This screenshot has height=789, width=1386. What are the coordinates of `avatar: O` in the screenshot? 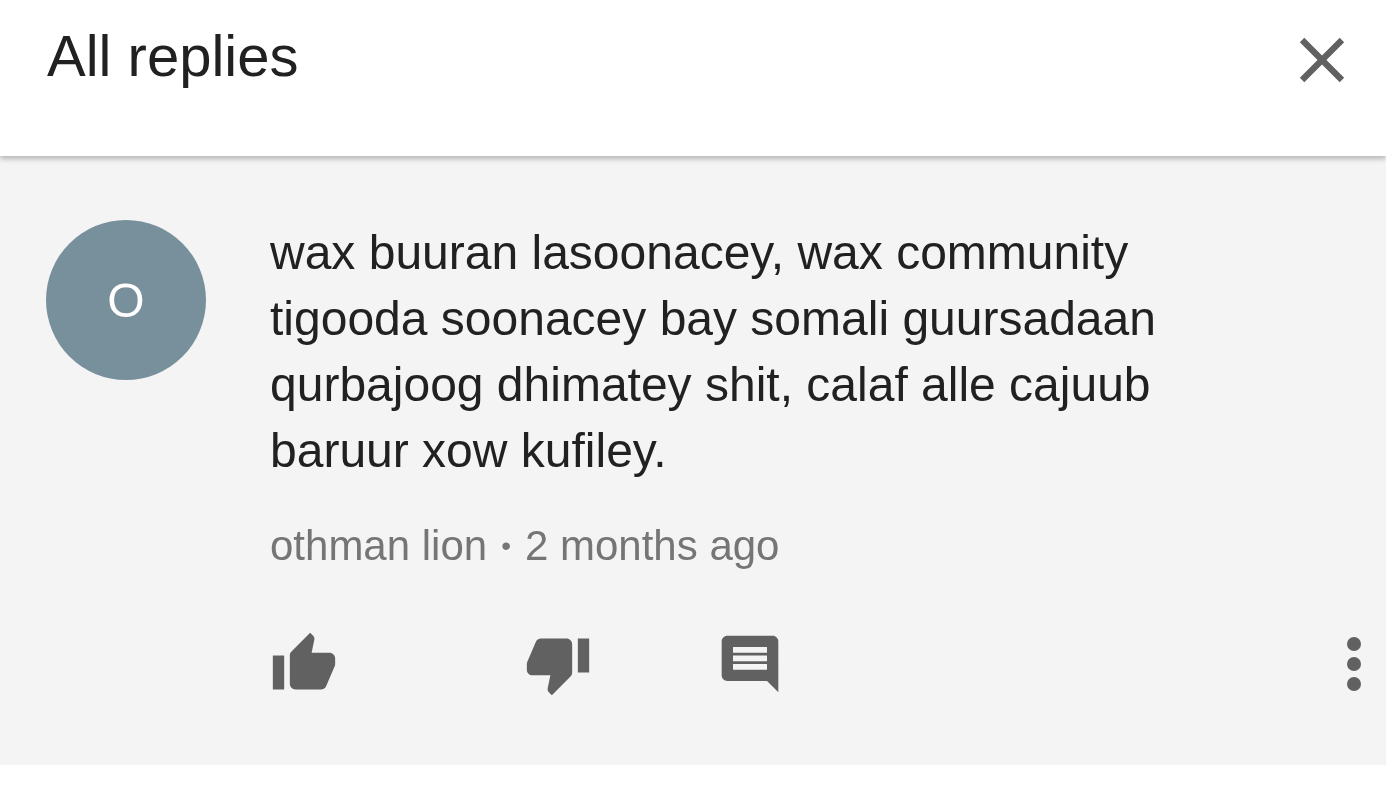 It's located at (126, 300).